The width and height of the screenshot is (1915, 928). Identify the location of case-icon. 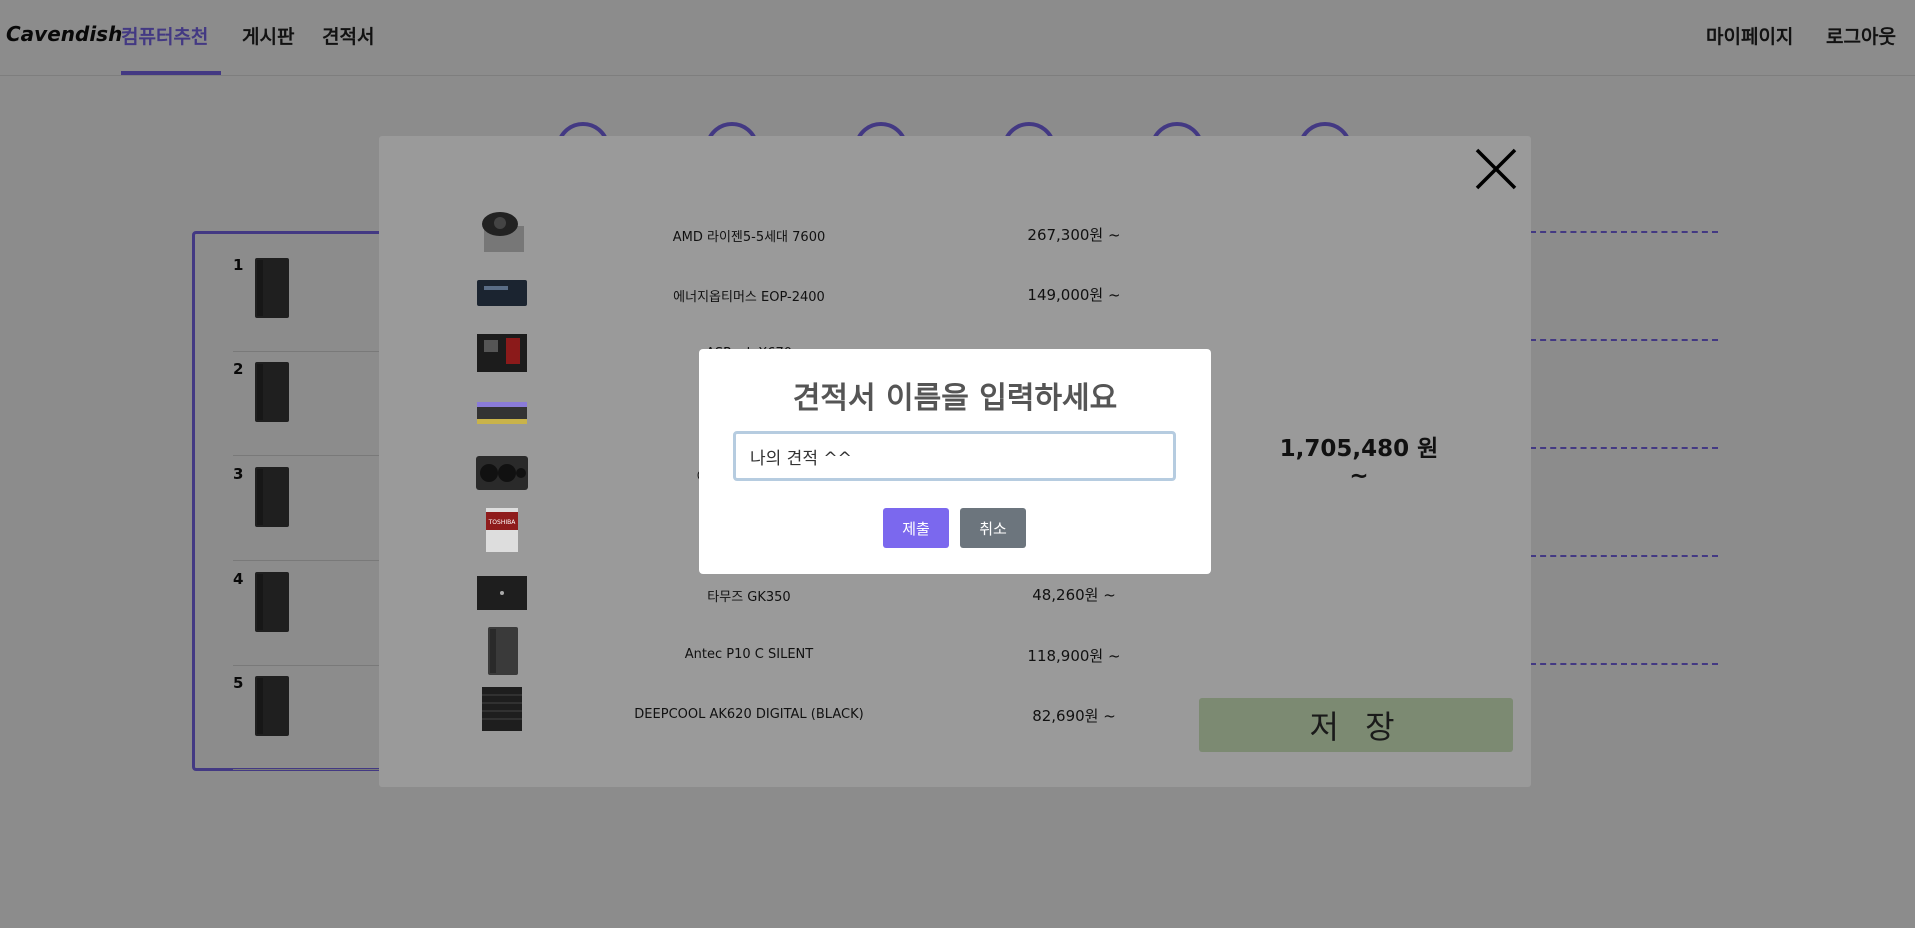
(503, 651).